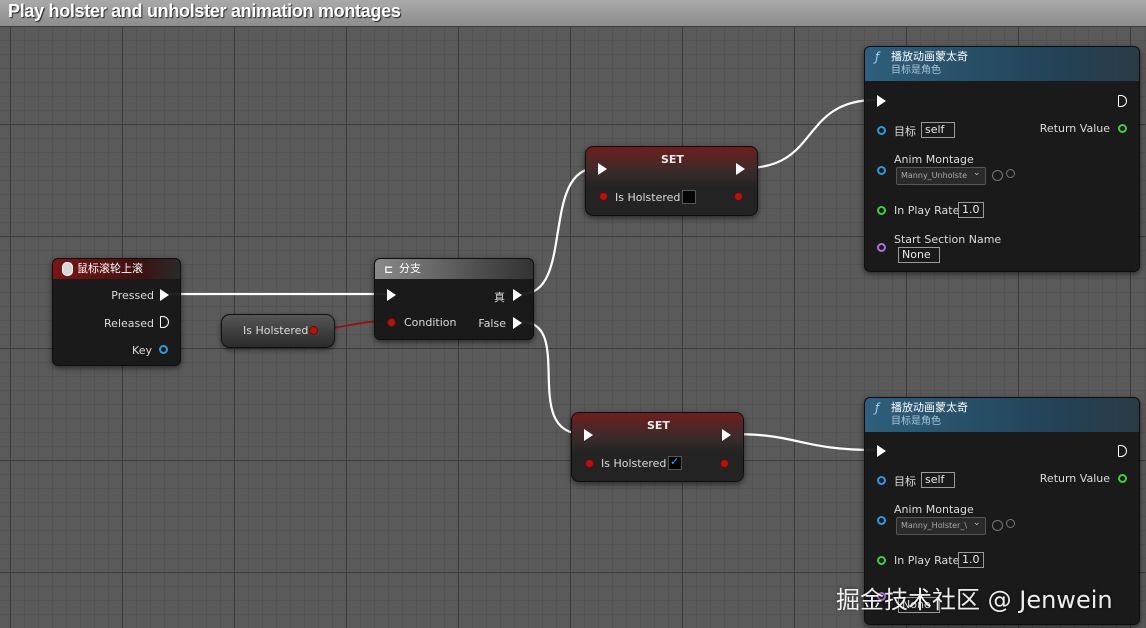 This screenshot has width=1146, height=628. Describe the element at coordinates (430, 322) in the screenshot. I see `condition-pin-label: Condition` at that location.